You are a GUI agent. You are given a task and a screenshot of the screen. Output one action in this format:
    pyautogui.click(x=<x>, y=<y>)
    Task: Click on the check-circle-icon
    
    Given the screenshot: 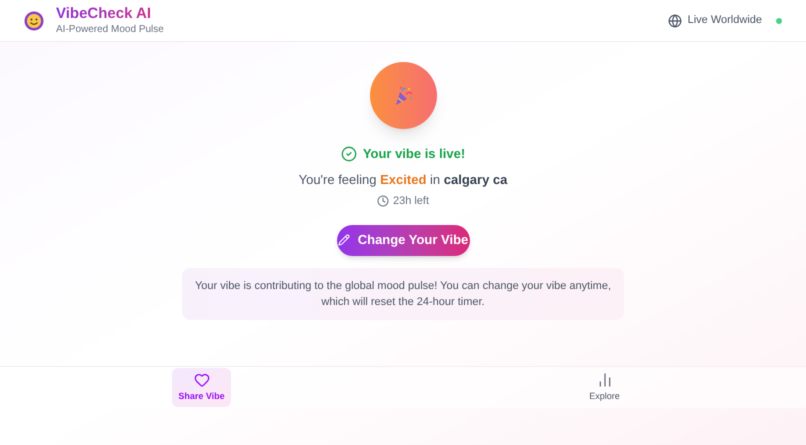 What is the action you would take?
    pyautogui.click(x=348, y=154)
    